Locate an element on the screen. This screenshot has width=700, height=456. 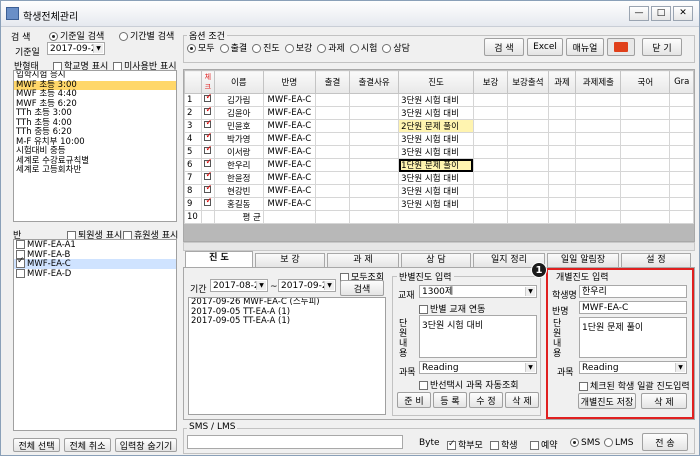
class-item: MWF-EA-D is located at coordinates (95, 273).